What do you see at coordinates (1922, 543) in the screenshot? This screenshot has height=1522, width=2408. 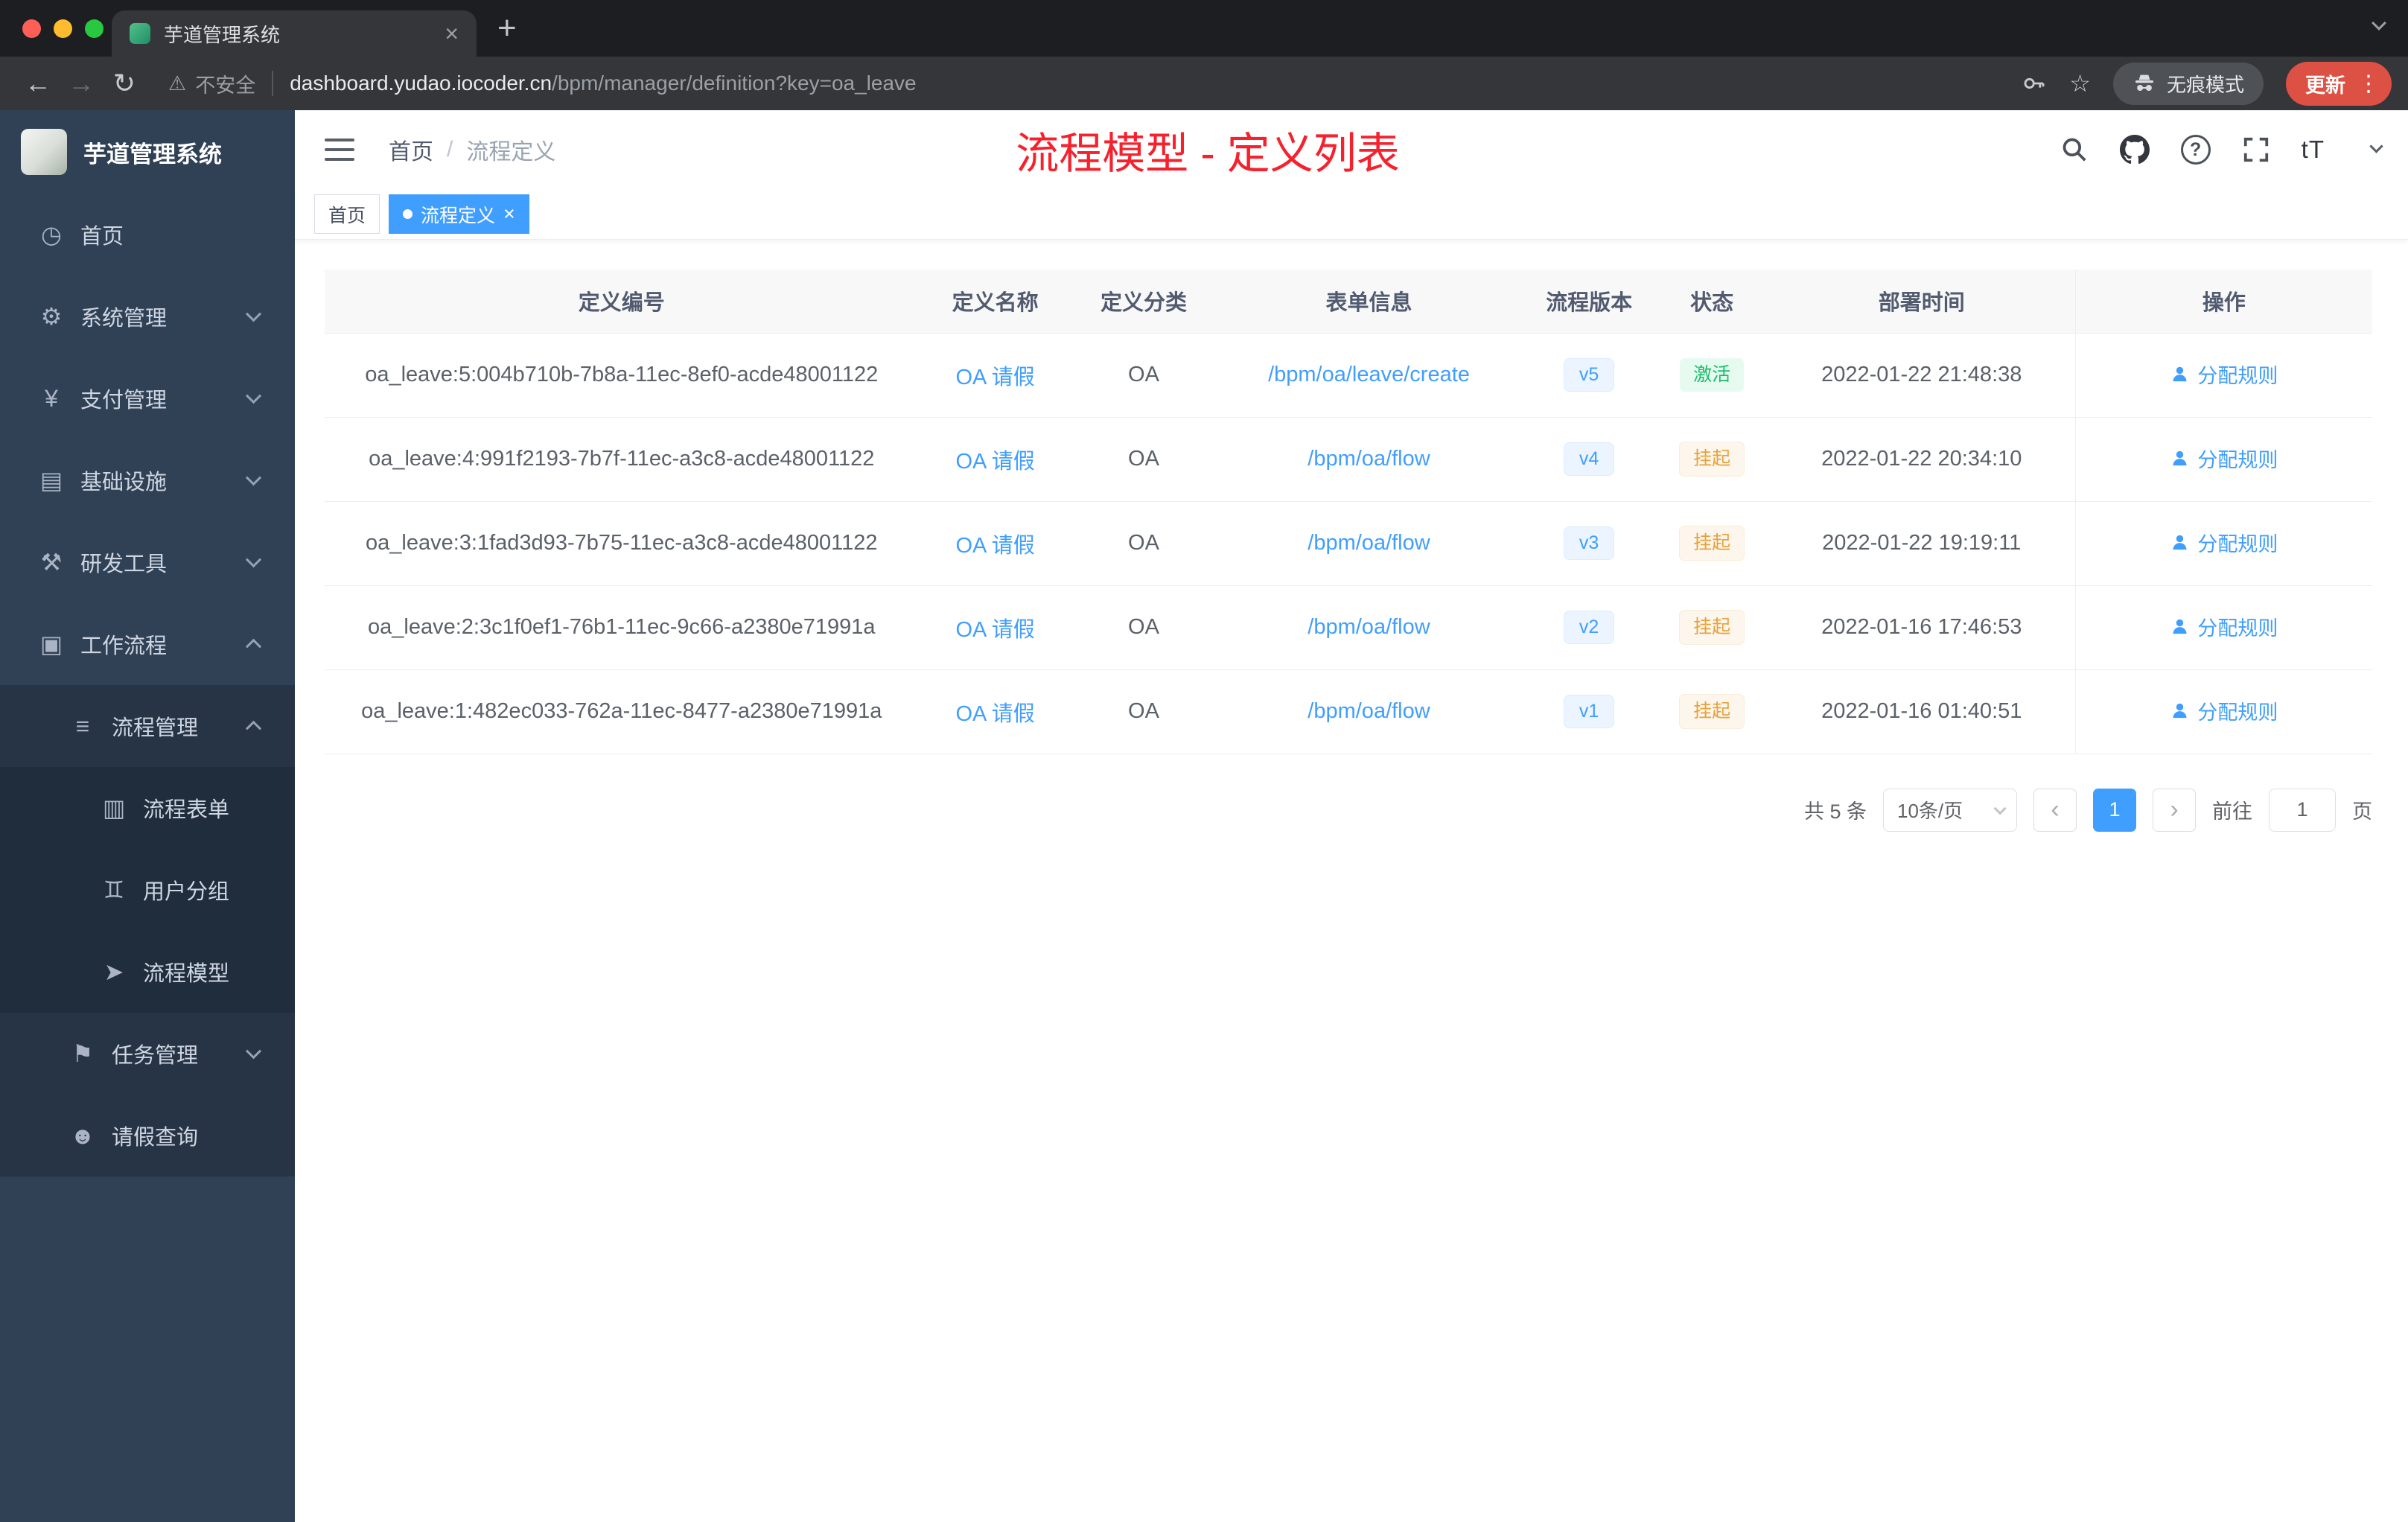 I see `deploy-time: 2022-01-22 19:19:11` at bounding box center [1922, 543].